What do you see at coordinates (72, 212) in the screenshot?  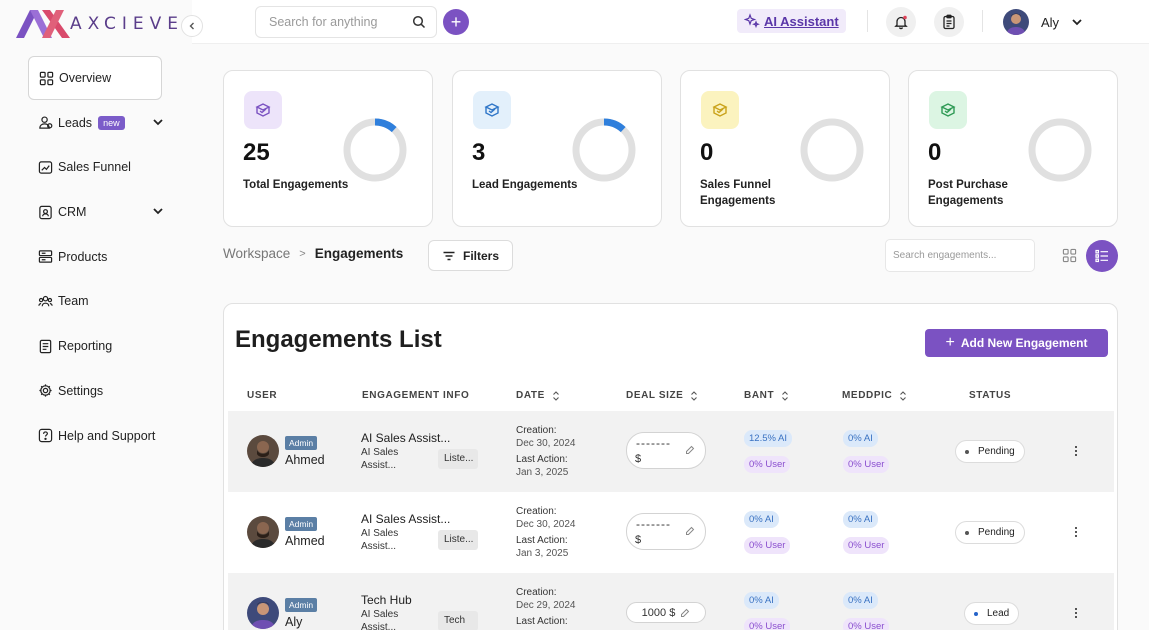 I see `sidebar-item-label: CRM` at bounding box center [72, 212].